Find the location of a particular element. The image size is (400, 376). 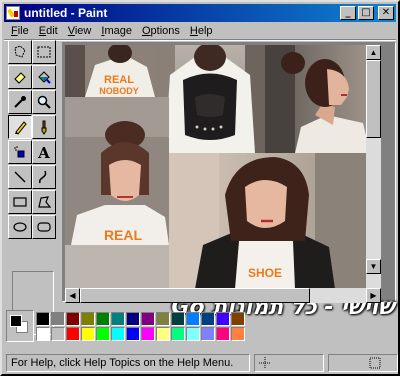

foreground-color is located at coordinates (16, 321).